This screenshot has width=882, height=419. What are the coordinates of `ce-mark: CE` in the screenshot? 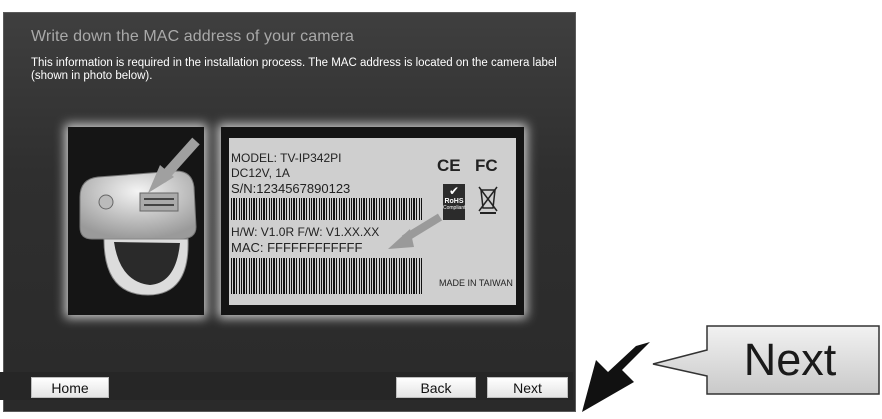 It's located at (449, 165).